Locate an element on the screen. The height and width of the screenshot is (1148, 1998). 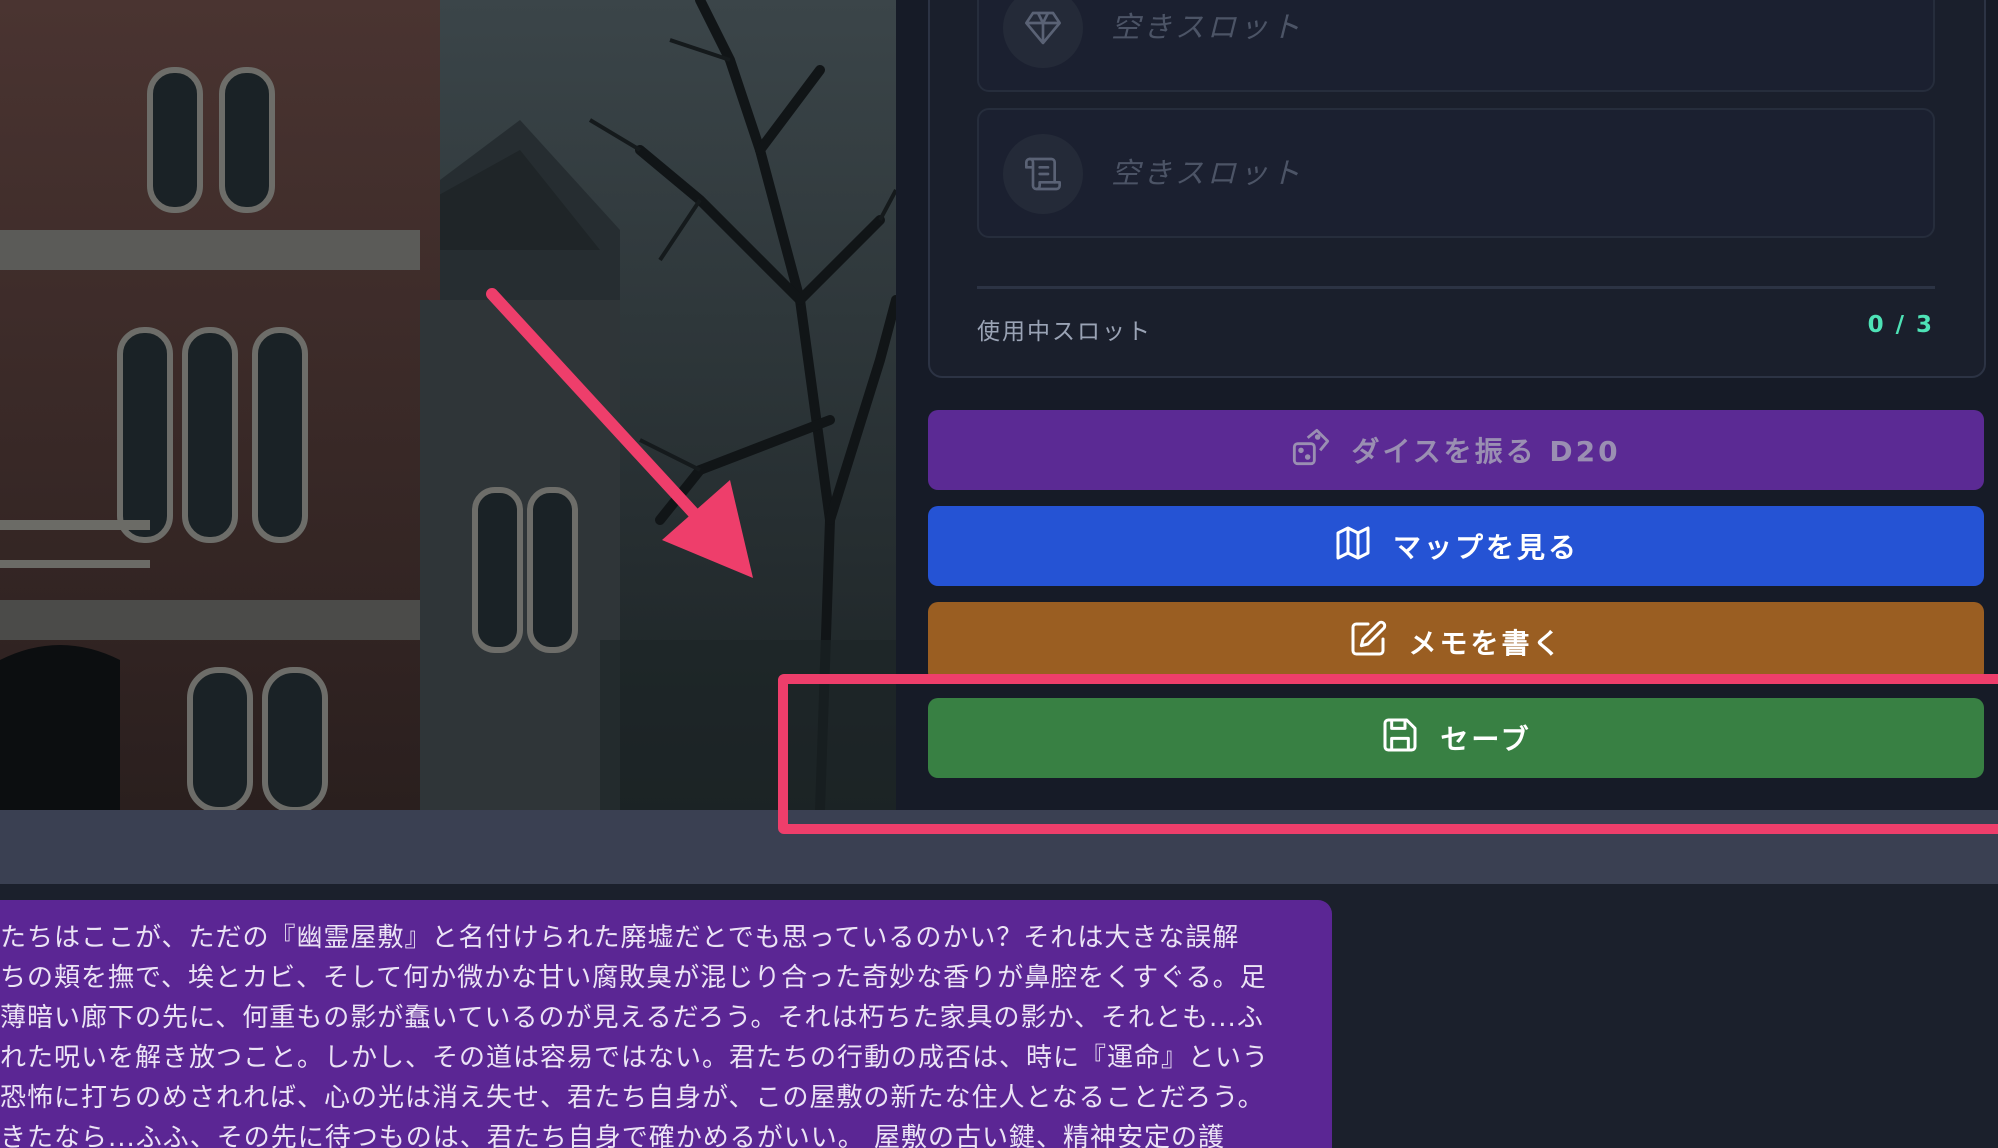
divider-strip is located at coordinates (999, 847).